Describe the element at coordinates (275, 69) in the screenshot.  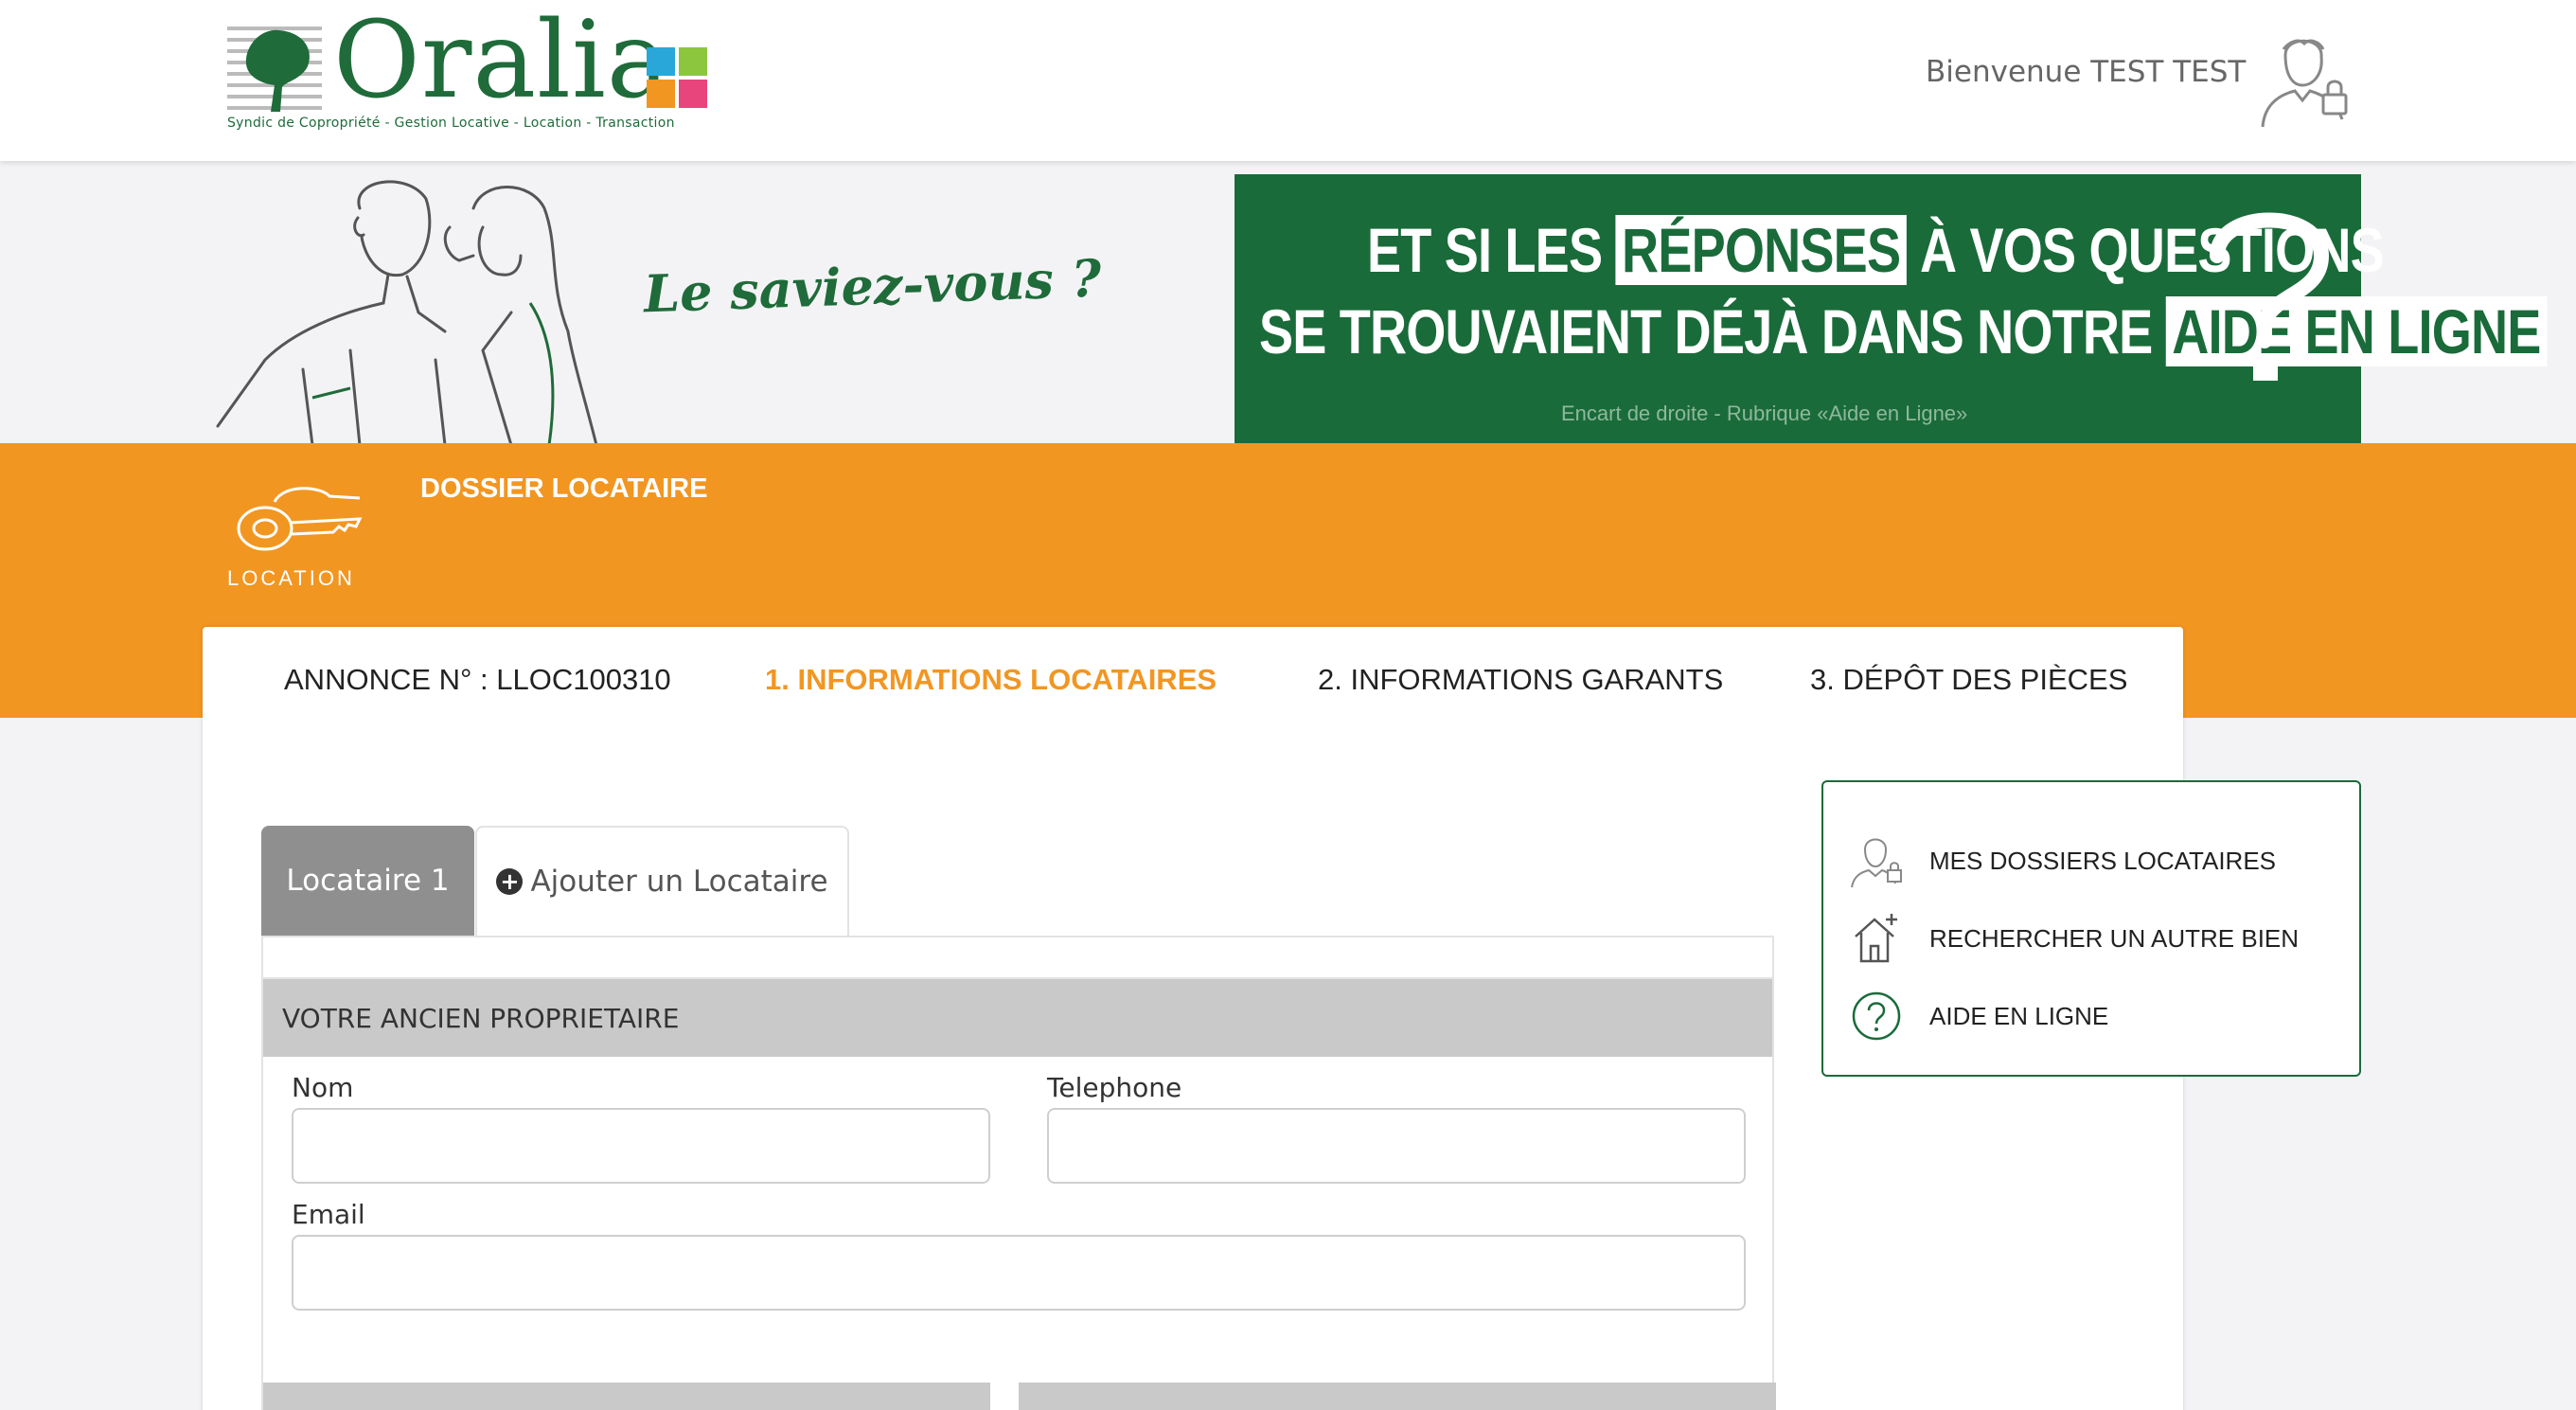
I see `tree-logo-icon` at that location.